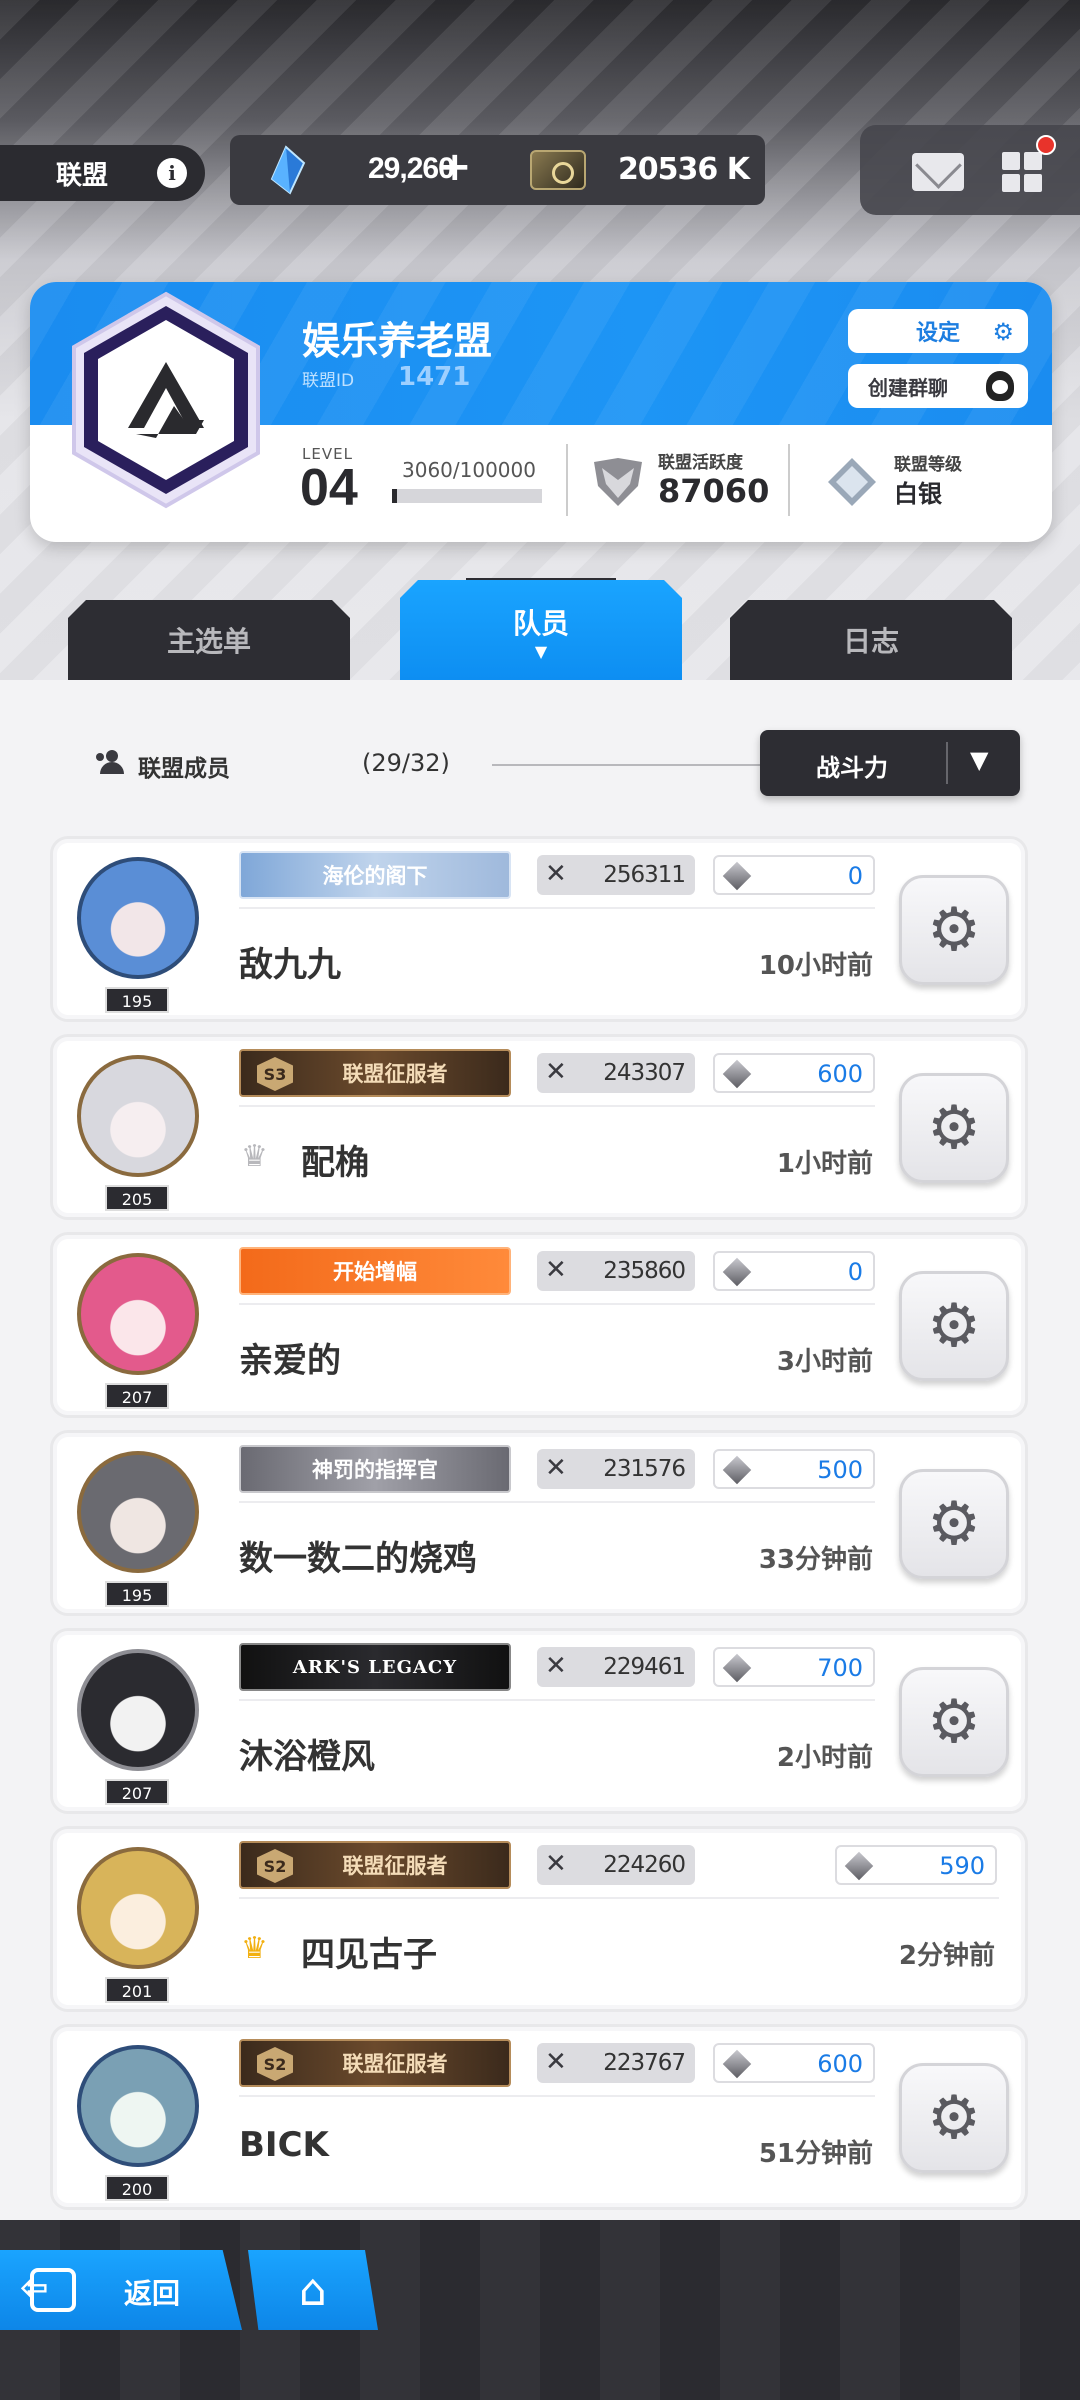 The image size is (1080, 2400). I want to click on power-value: 224260, so click(644, 1865).